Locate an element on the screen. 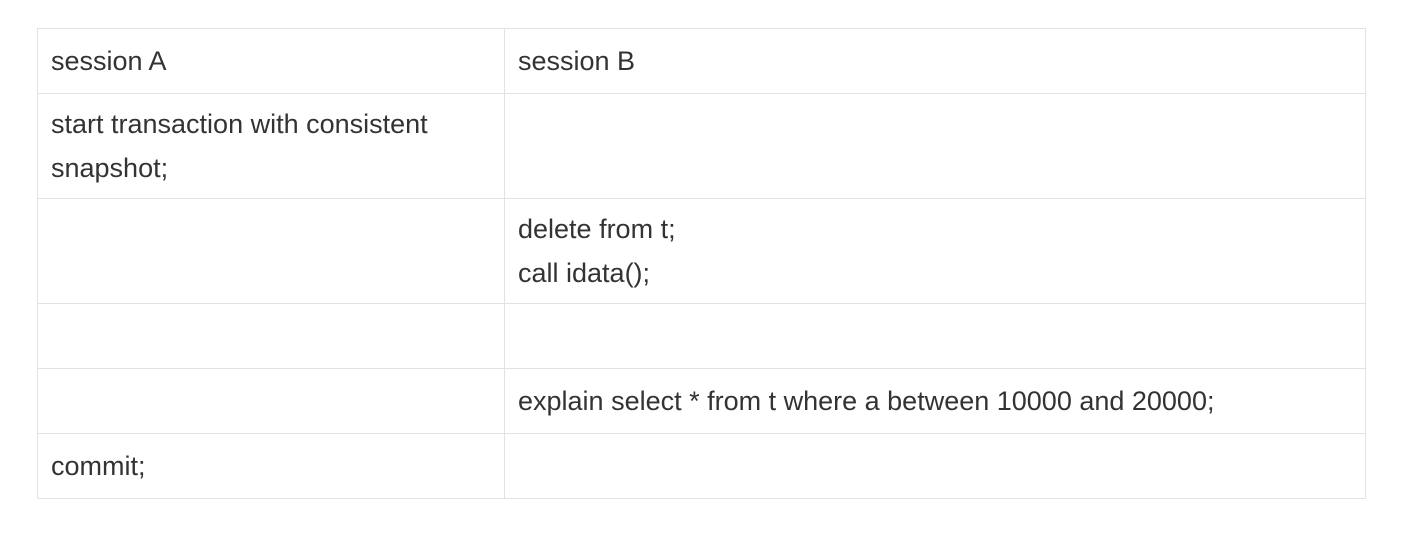 Image resolution: width=1404 pixels, height=546 pixels. table-row is located at coordinates (701, 336).